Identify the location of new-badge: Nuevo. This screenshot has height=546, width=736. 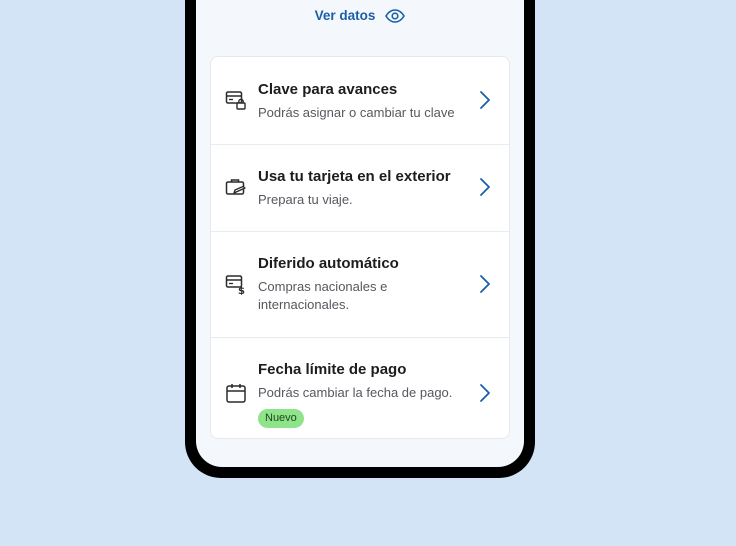
(281, 418).